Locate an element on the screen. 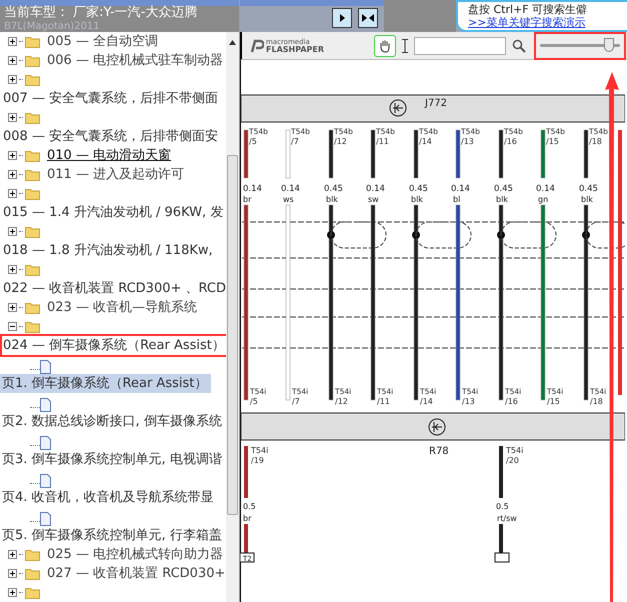  scrollbar is located at coordinates (232, 317).